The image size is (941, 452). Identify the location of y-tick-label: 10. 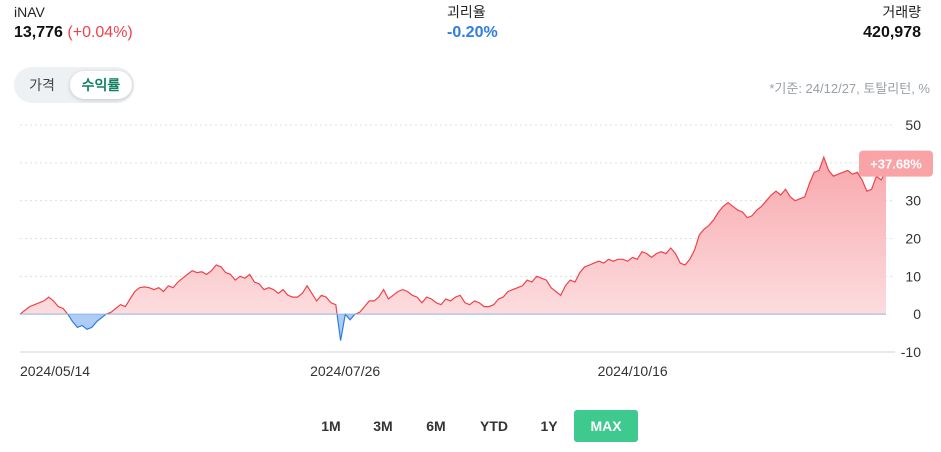
(913, 276).